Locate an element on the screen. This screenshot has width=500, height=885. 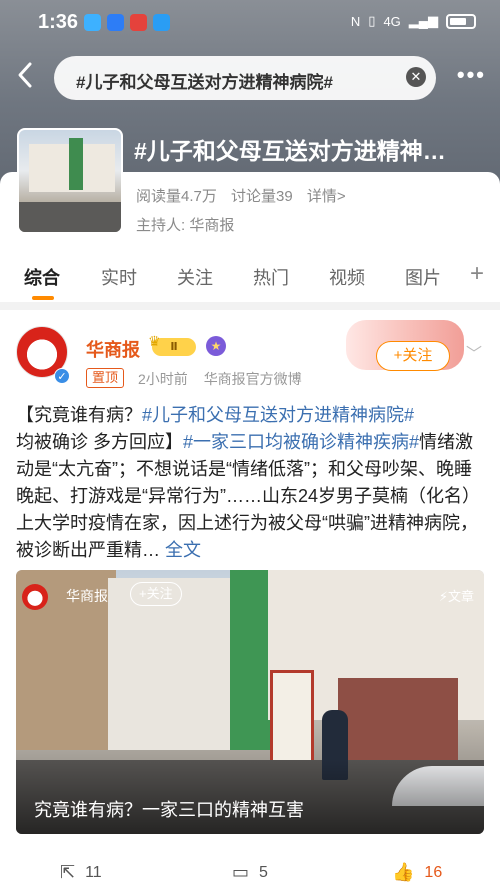
status-indicators: N ▯ 4G ▂▄▆ is located at coordinates (413, 21).